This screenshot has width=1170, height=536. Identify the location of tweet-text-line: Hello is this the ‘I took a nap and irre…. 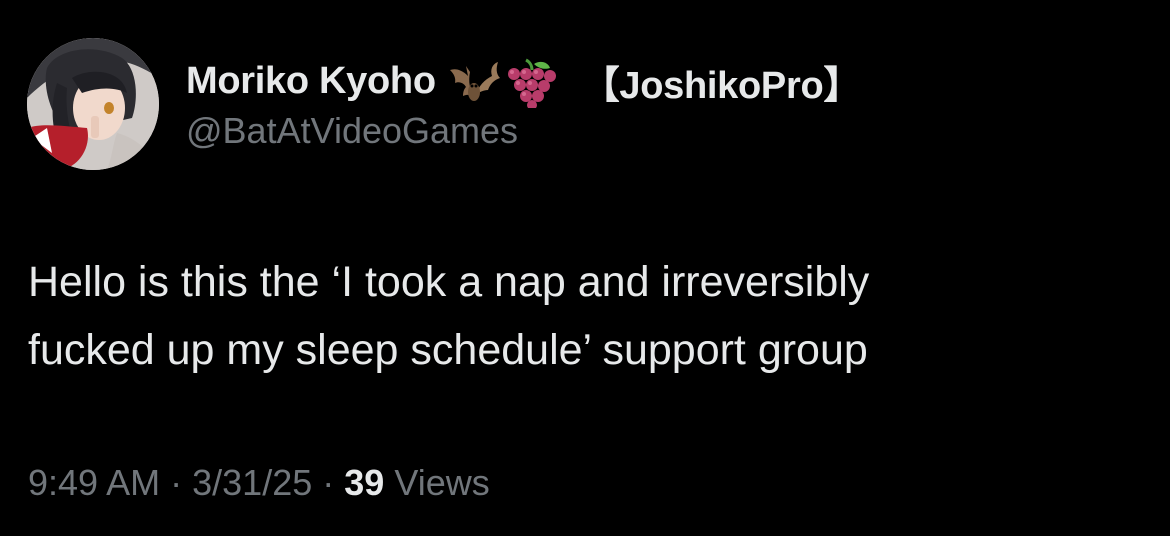
(449, 282).